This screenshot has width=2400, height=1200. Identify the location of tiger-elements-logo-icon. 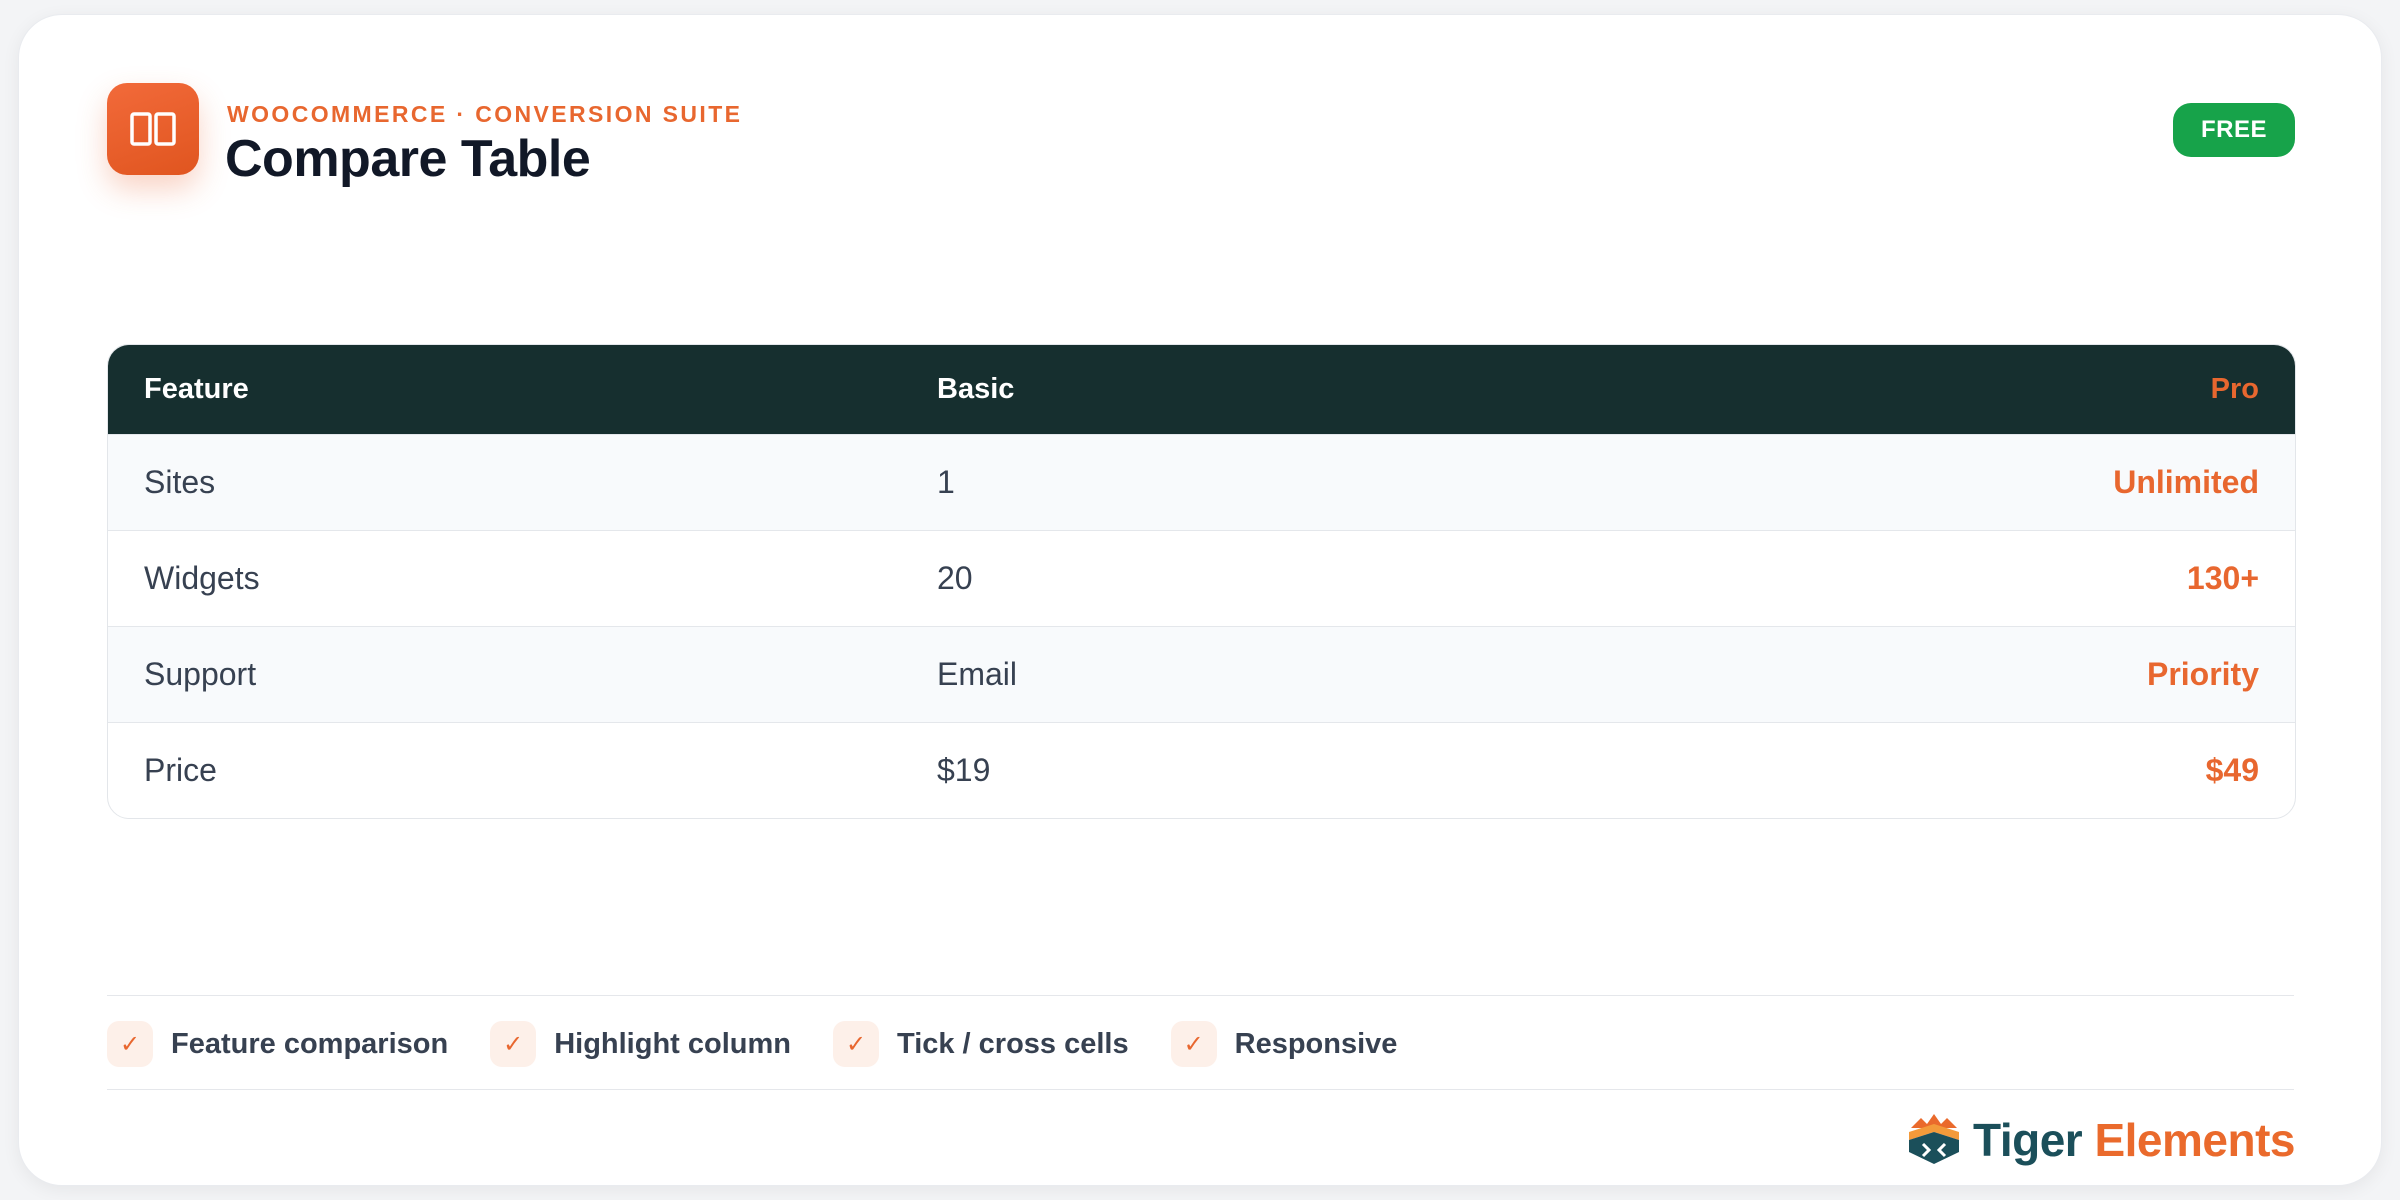
(1934, 1140).